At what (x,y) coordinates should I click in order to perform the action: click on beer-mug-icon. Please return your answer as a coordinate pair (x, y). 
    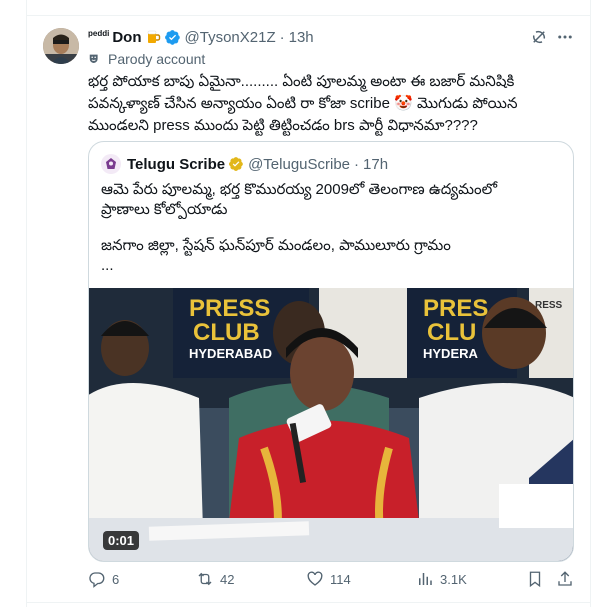
    Looking at the image, I should click on (153, 37).